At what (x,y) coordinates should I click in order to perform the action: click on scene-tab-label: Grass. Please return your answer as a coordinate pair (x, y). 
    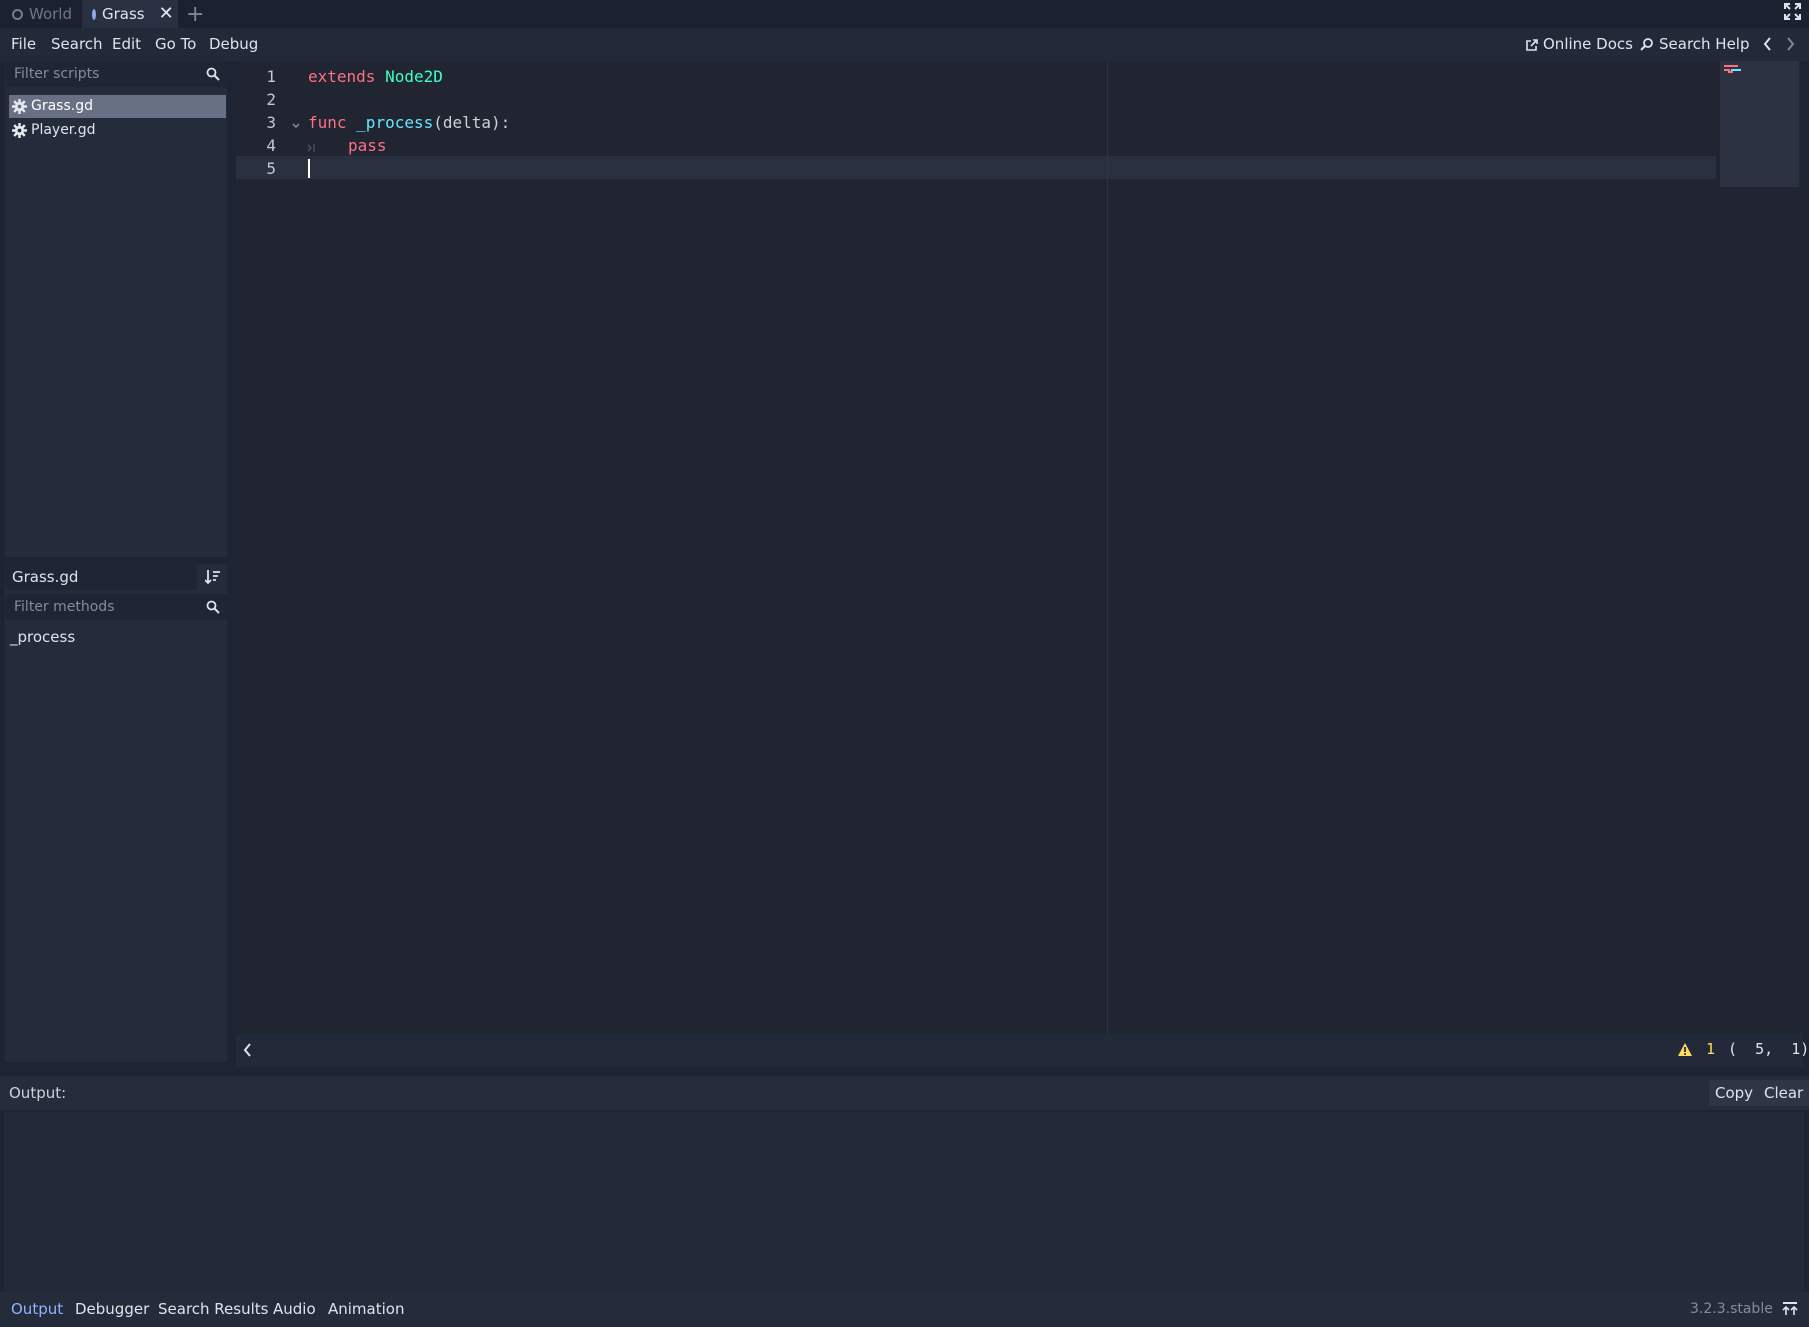
    Looking at the image, I should click on (123, 14).